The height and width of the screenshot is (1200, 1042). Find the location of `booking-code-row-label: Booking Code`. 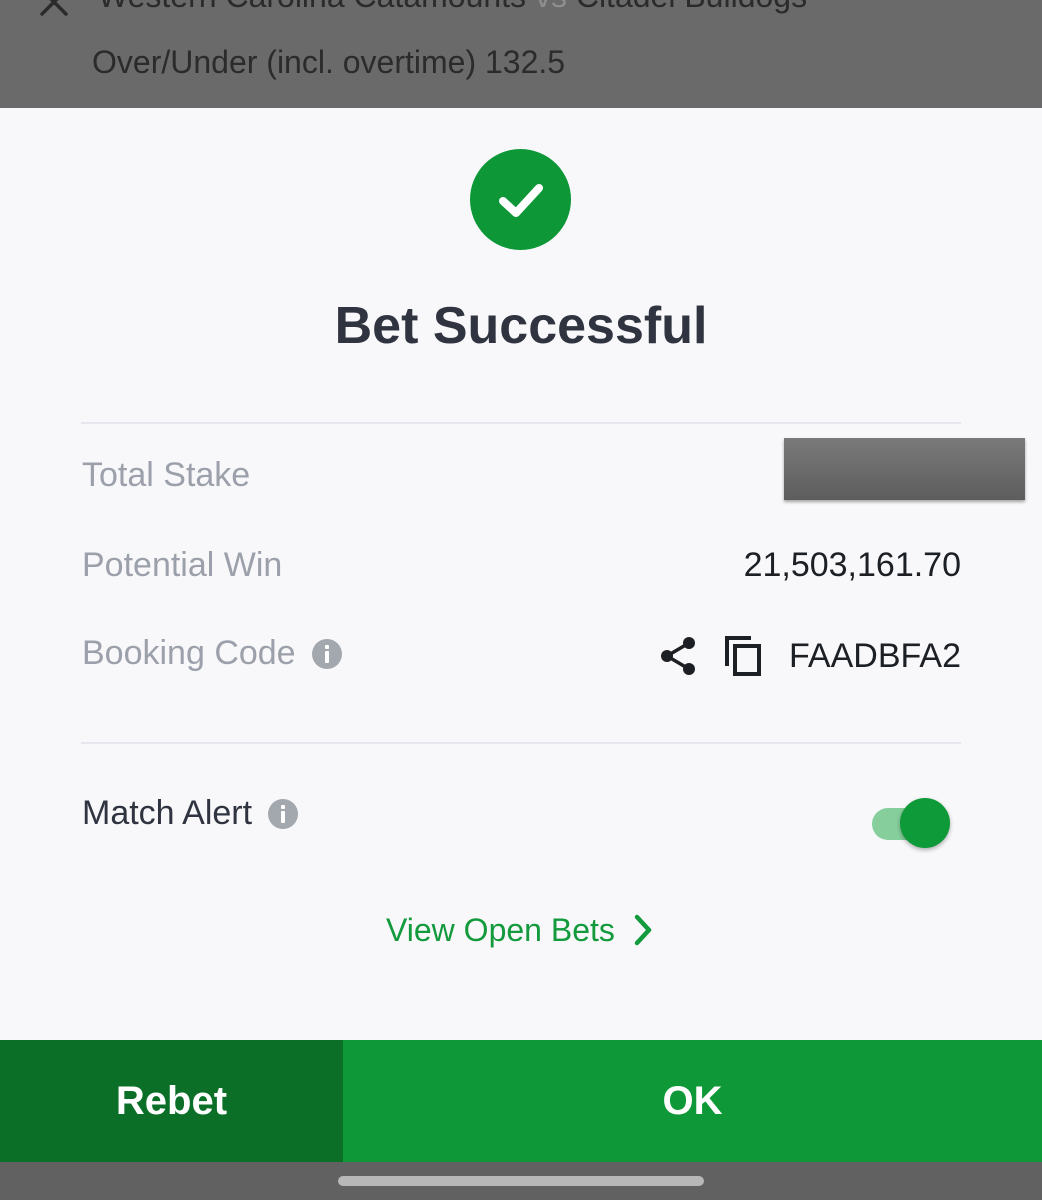

booking-code-row-label: Booking Code is located at coordinates (212, 653).